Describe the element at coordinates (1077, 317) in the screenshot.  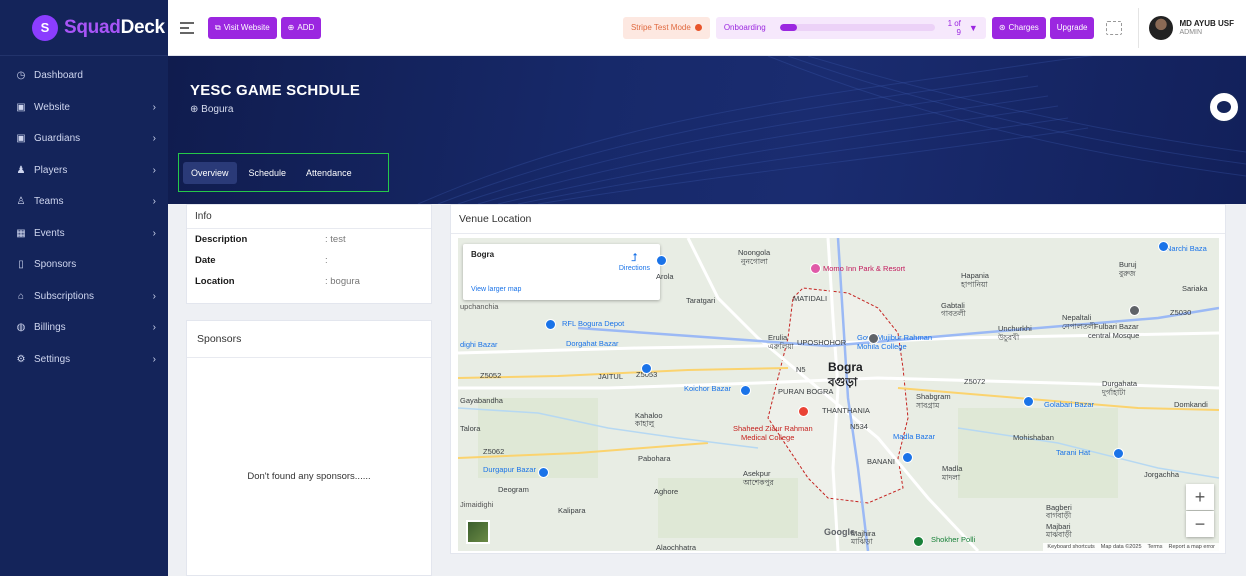
I see `map-label: Nepaltali` at that location.